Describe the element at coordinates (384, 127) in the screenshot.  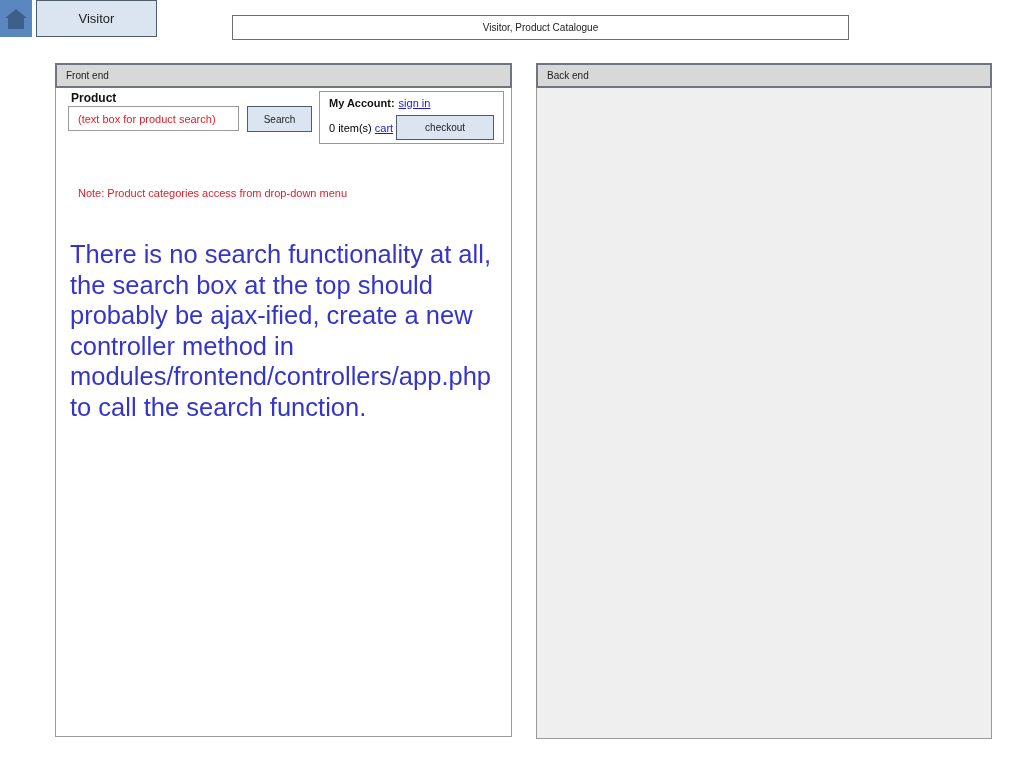
I see `cart-link: cart` at that location.